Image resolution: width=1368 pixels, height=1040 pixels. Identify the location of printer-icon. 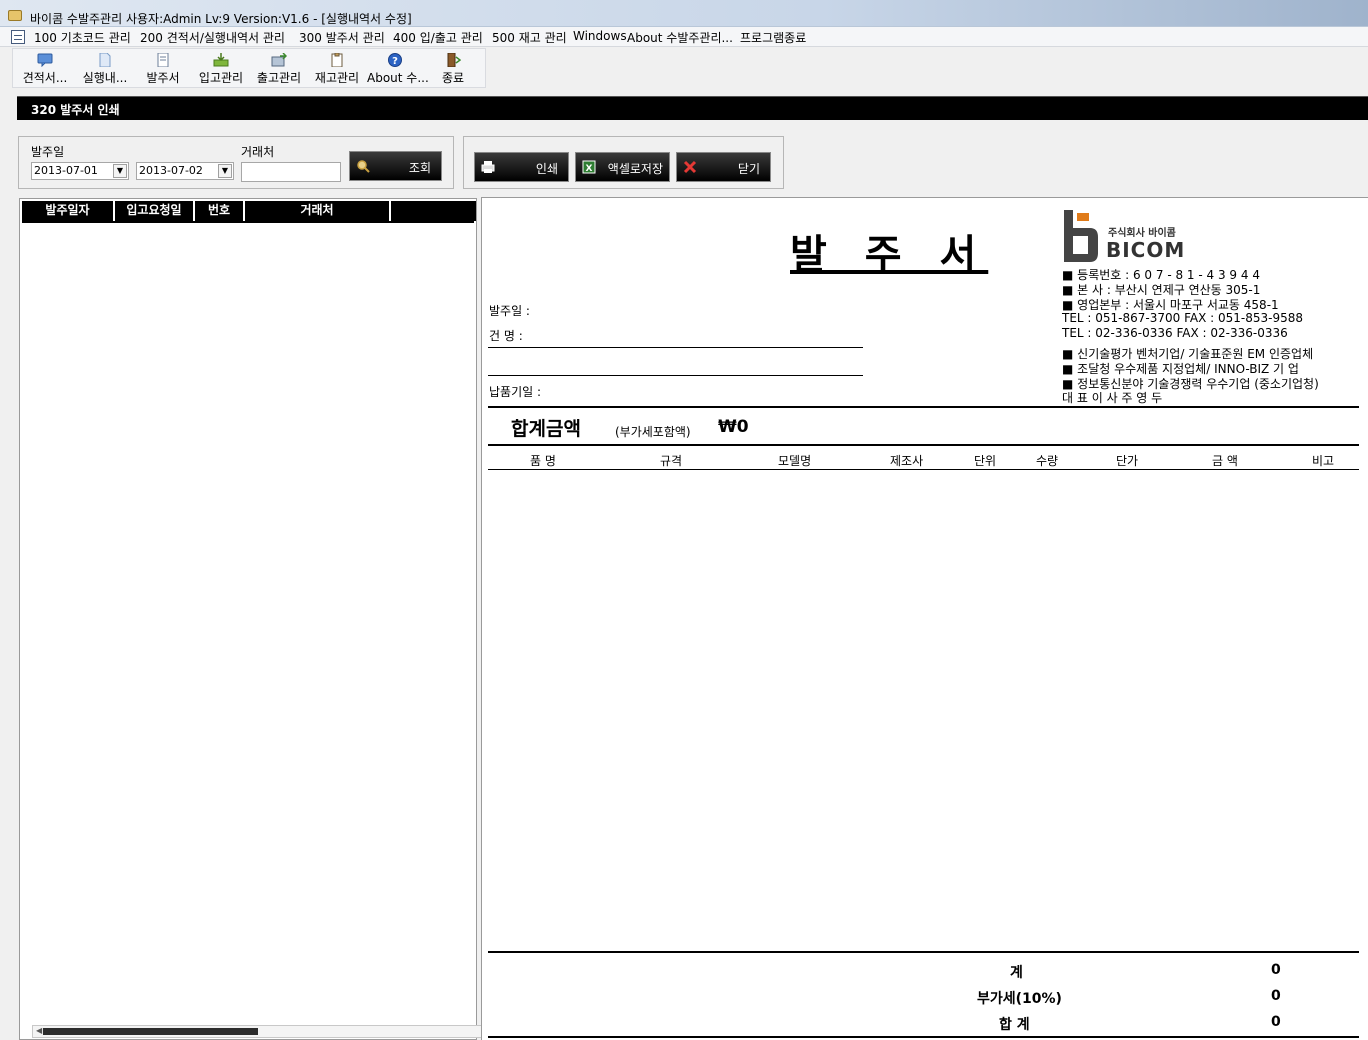
(488, 167).